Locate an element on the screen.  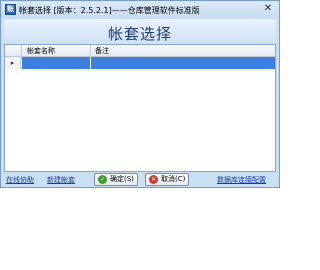
check-icon: ✓ is located at coordinates (102, 179).